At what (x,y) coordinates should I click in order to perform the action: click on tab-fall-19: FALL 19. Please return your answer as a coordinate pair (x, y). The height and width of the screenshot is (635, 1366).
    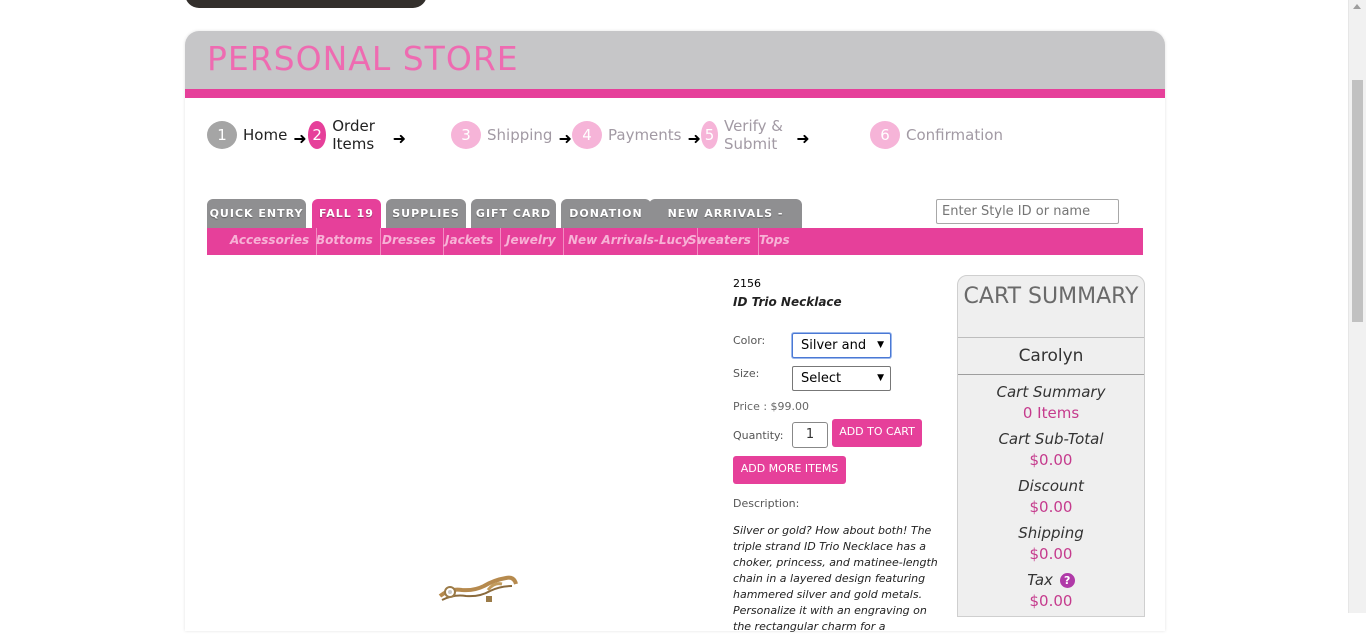
    Looking at the image, I should click on (346, 213).